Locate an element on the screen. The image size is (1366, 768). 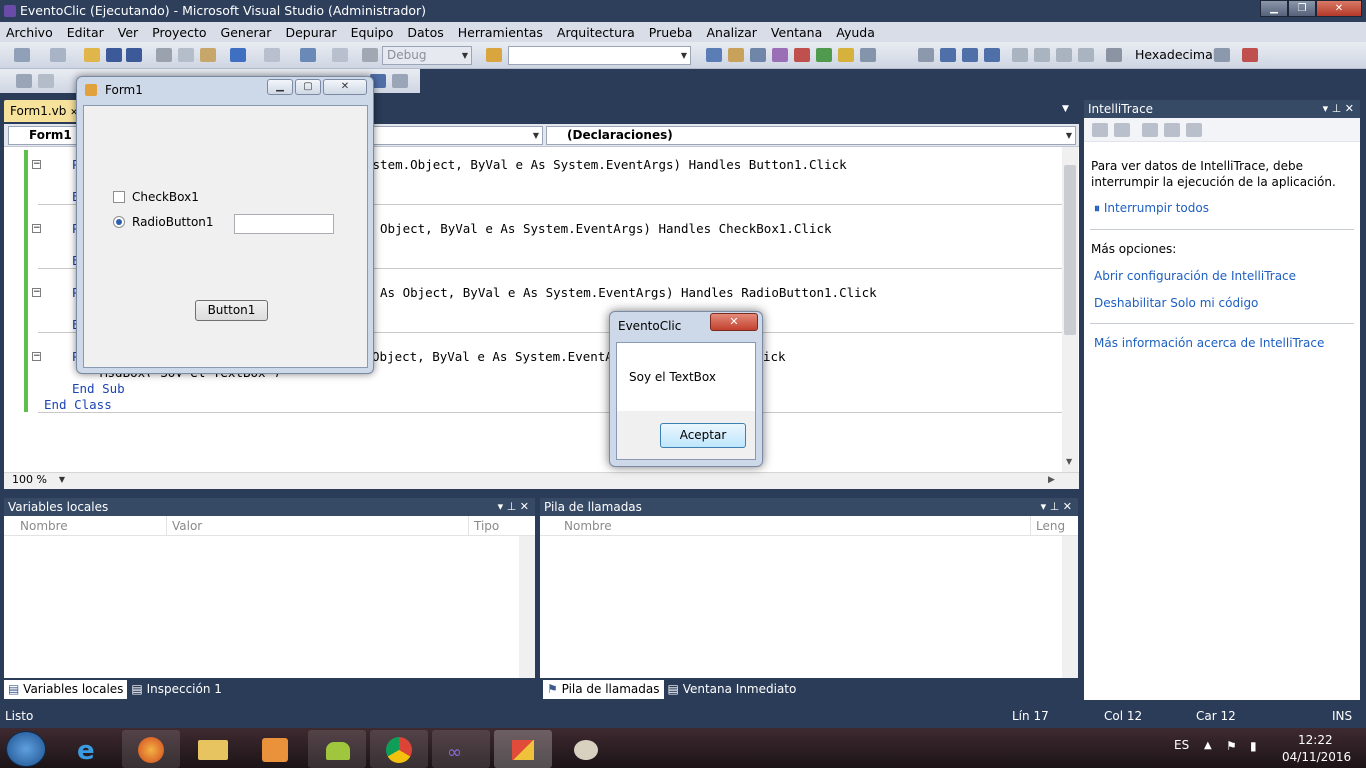
restart-icon is located at coordinates (992, 55).